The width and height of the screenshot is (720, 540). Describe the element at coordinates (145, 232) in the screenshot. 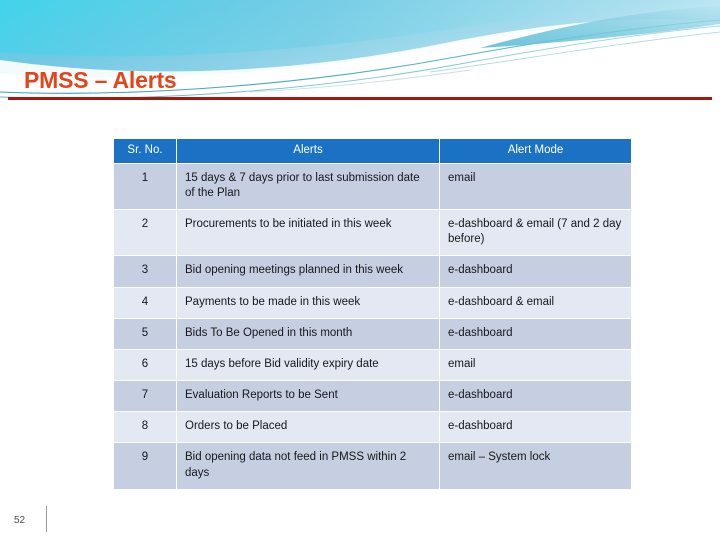

I see `cell-sr-no: 2` at that location.